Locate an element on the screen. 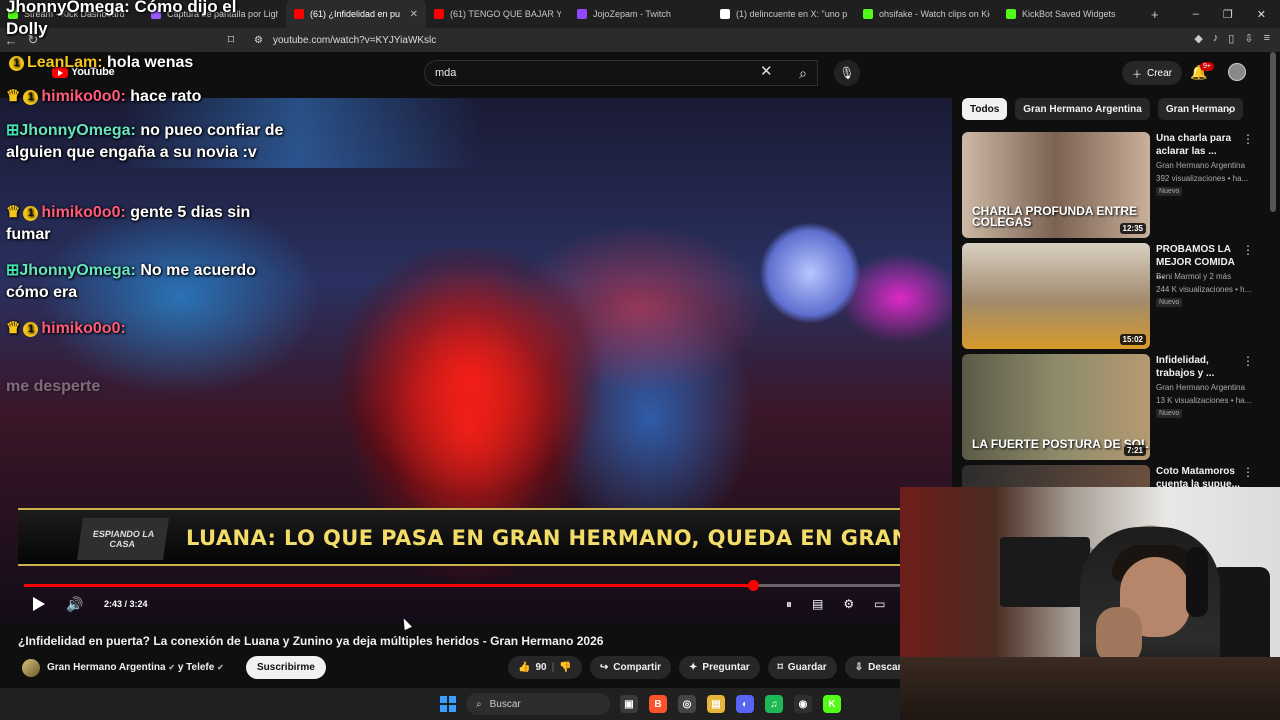 The image size is (1280, 720). menu-icon: ≡ is located at coordinates (1267, 38).